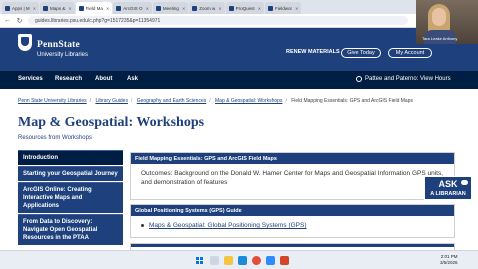 This screenshot has width=478, height=269. Describe the element at coordinates (103, 79) in the screenshot. I see `nav-about: About` at that location.